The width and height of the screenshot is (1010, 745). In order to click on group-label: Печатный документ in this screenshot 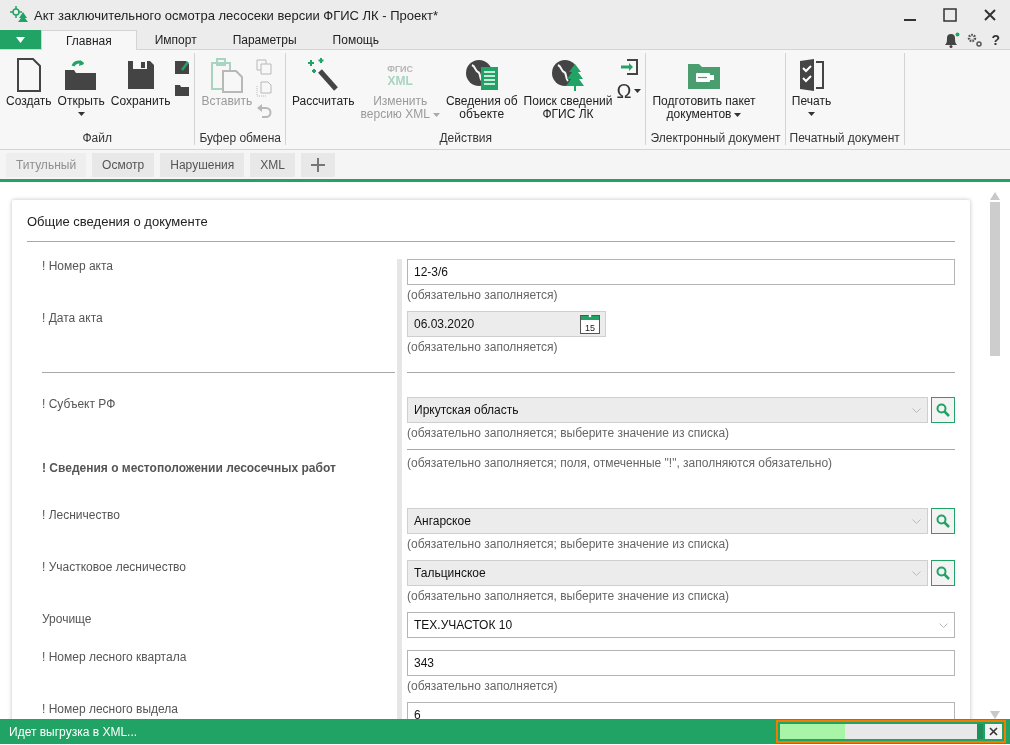, I will do `click(844, 137)`.